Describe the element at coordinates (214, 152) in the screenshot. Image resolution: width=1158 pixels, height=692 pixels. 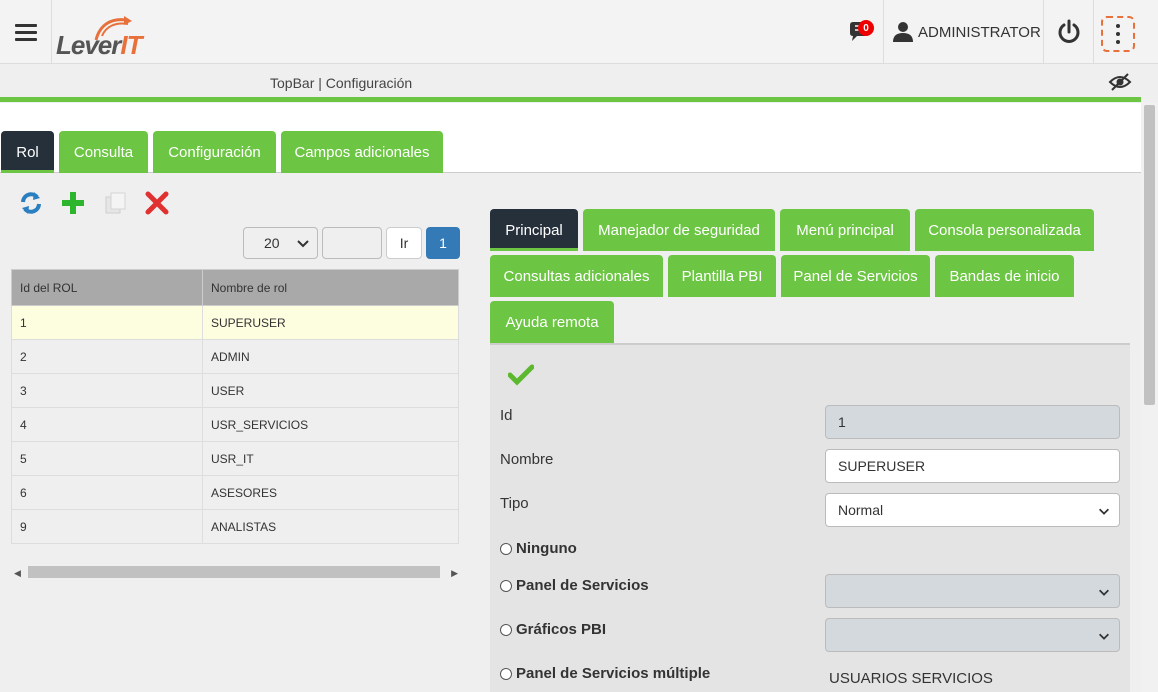
I see `tab-configuracion: Configuración` at that location.